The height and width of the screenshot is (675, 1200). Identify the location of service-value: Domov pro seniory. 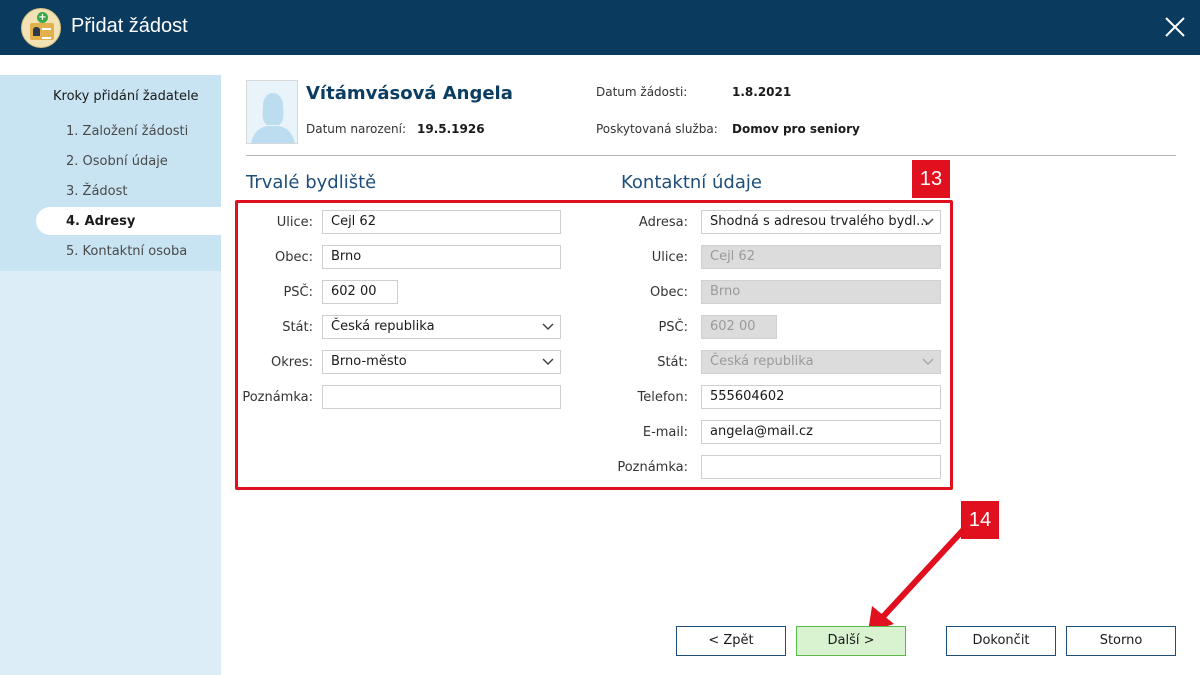
(796, 129).